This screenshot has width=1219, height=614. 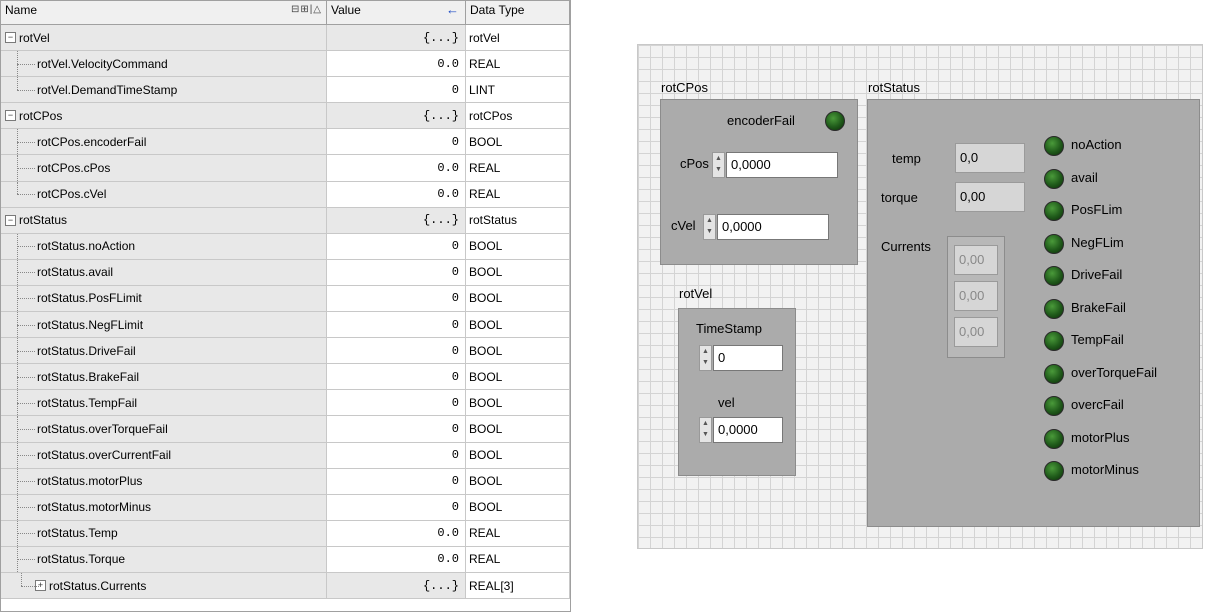 I want to click on table-row: − rotStatus {...} rotStatus, so click(x=285, y=220).